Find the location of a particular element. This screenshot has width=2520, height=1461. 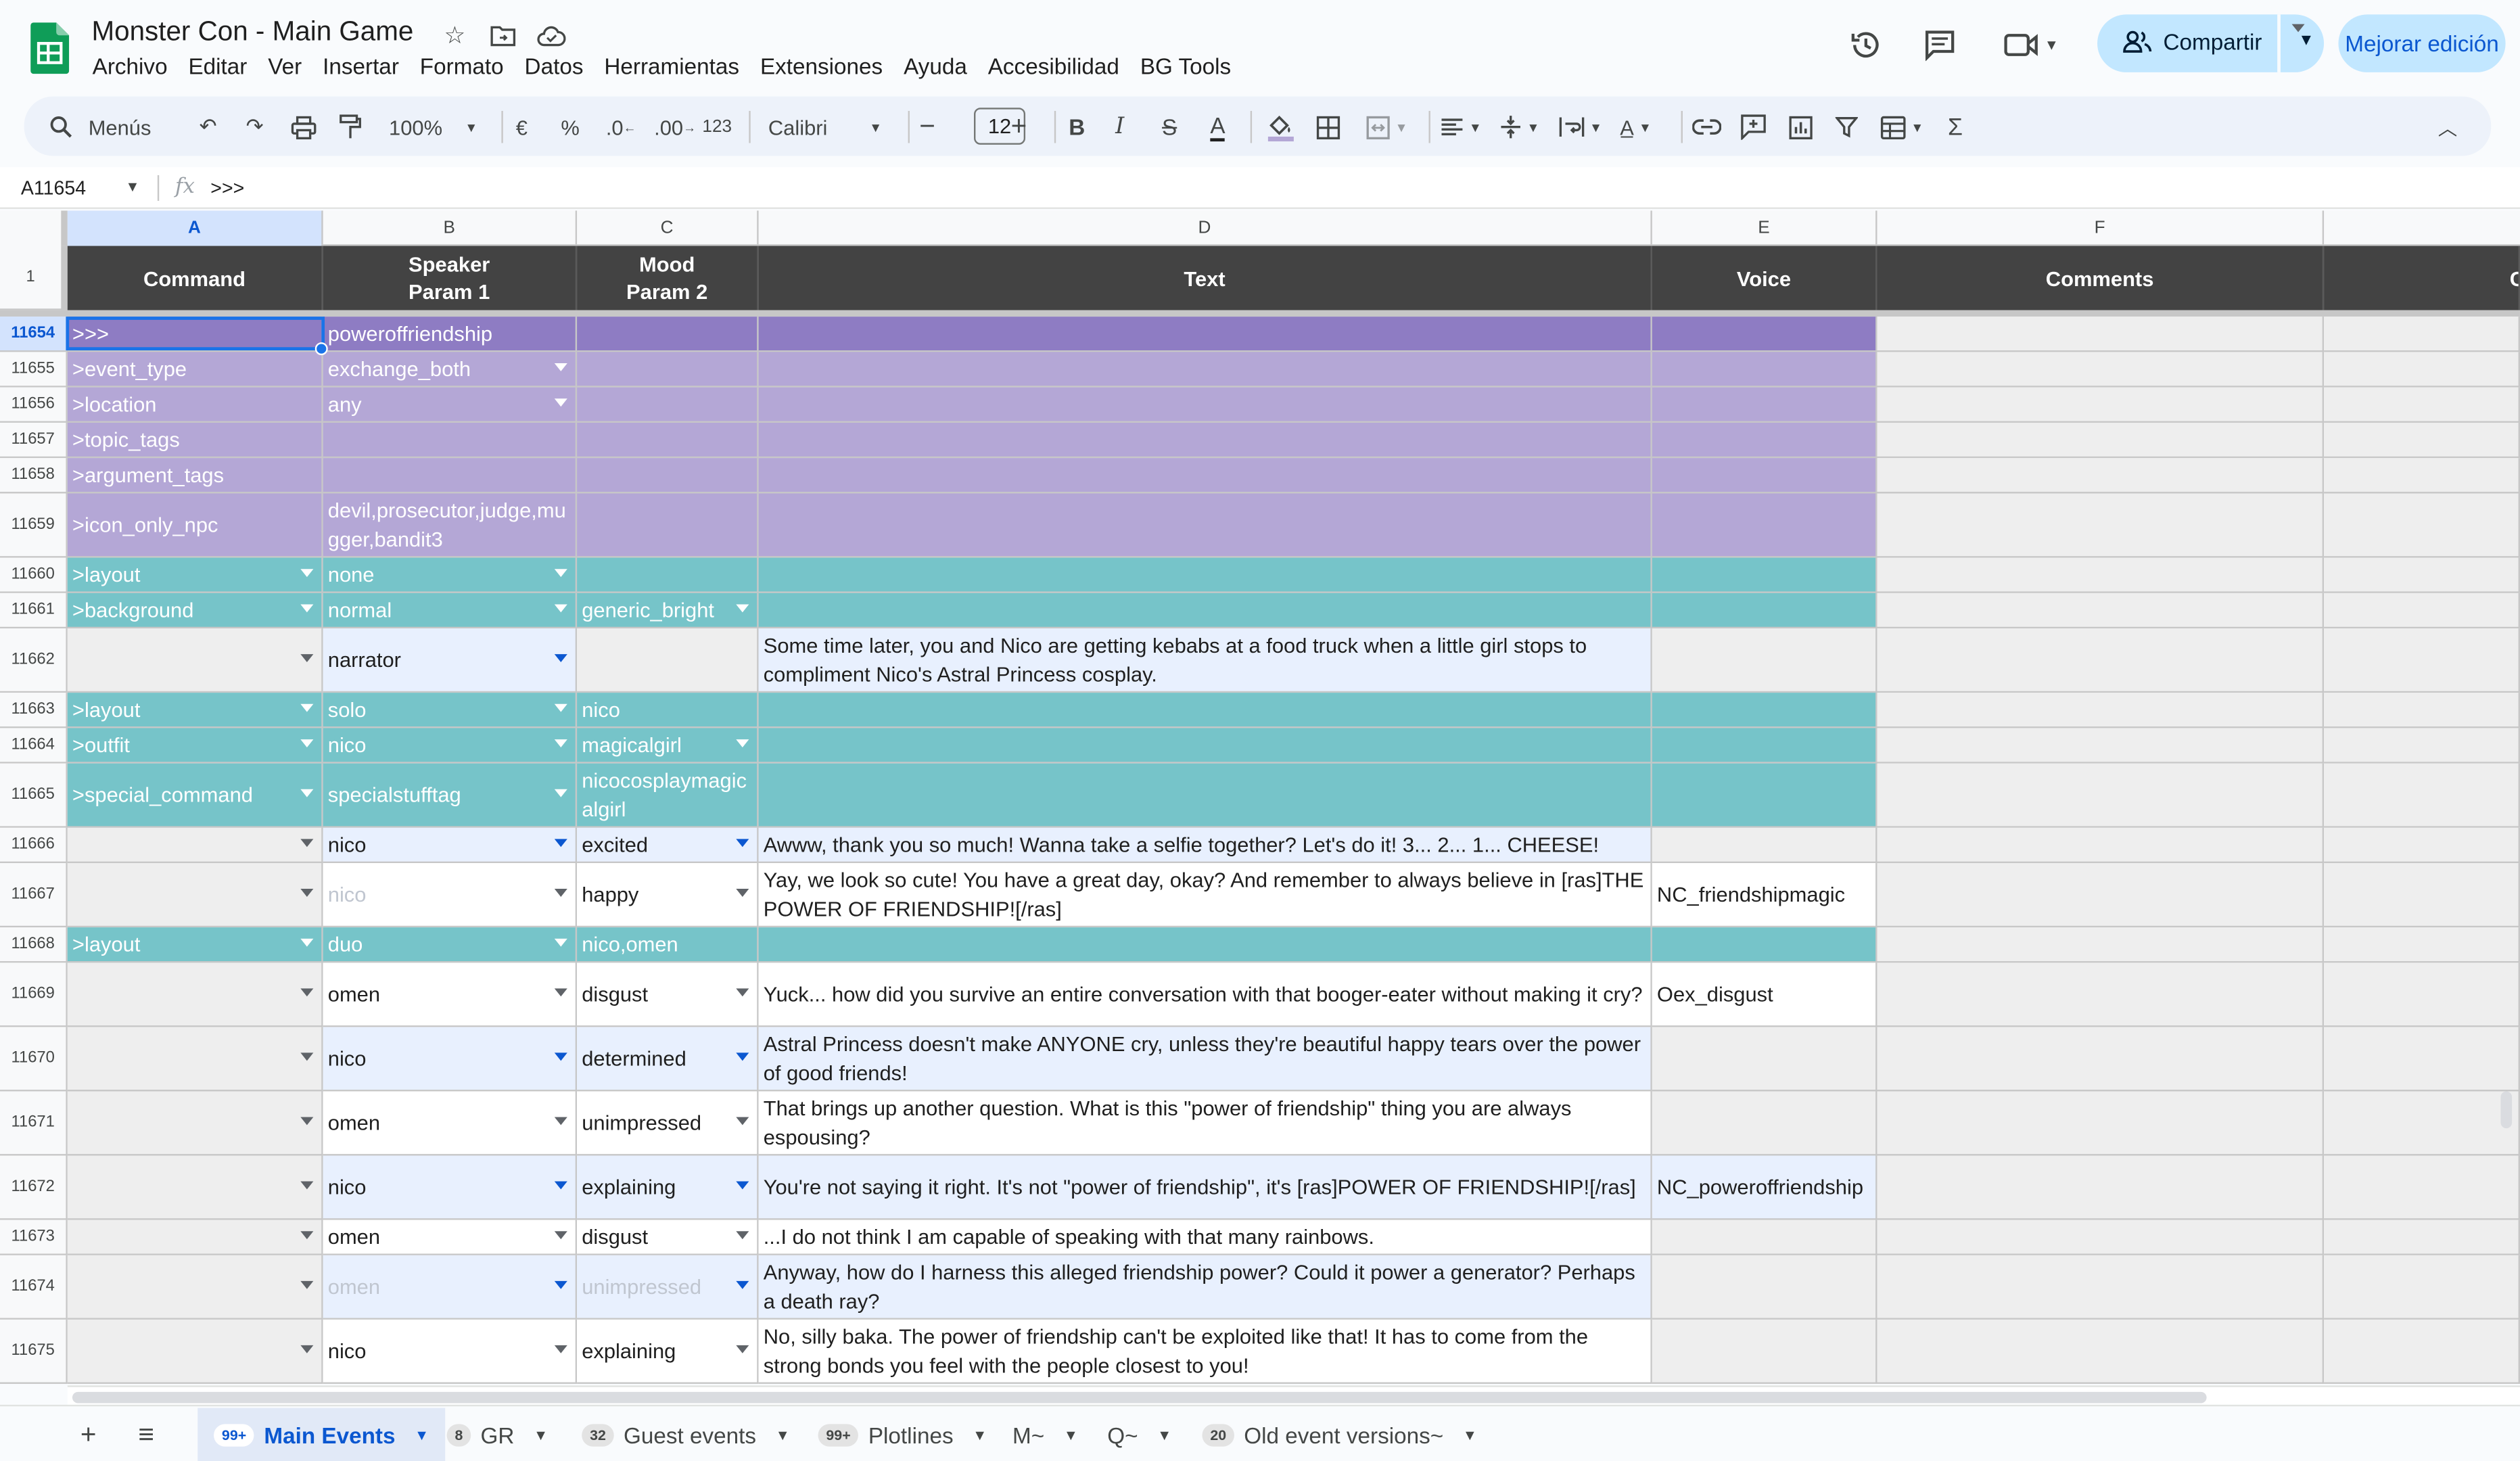

cell-a: >layout is located at coordinates (195, 575).